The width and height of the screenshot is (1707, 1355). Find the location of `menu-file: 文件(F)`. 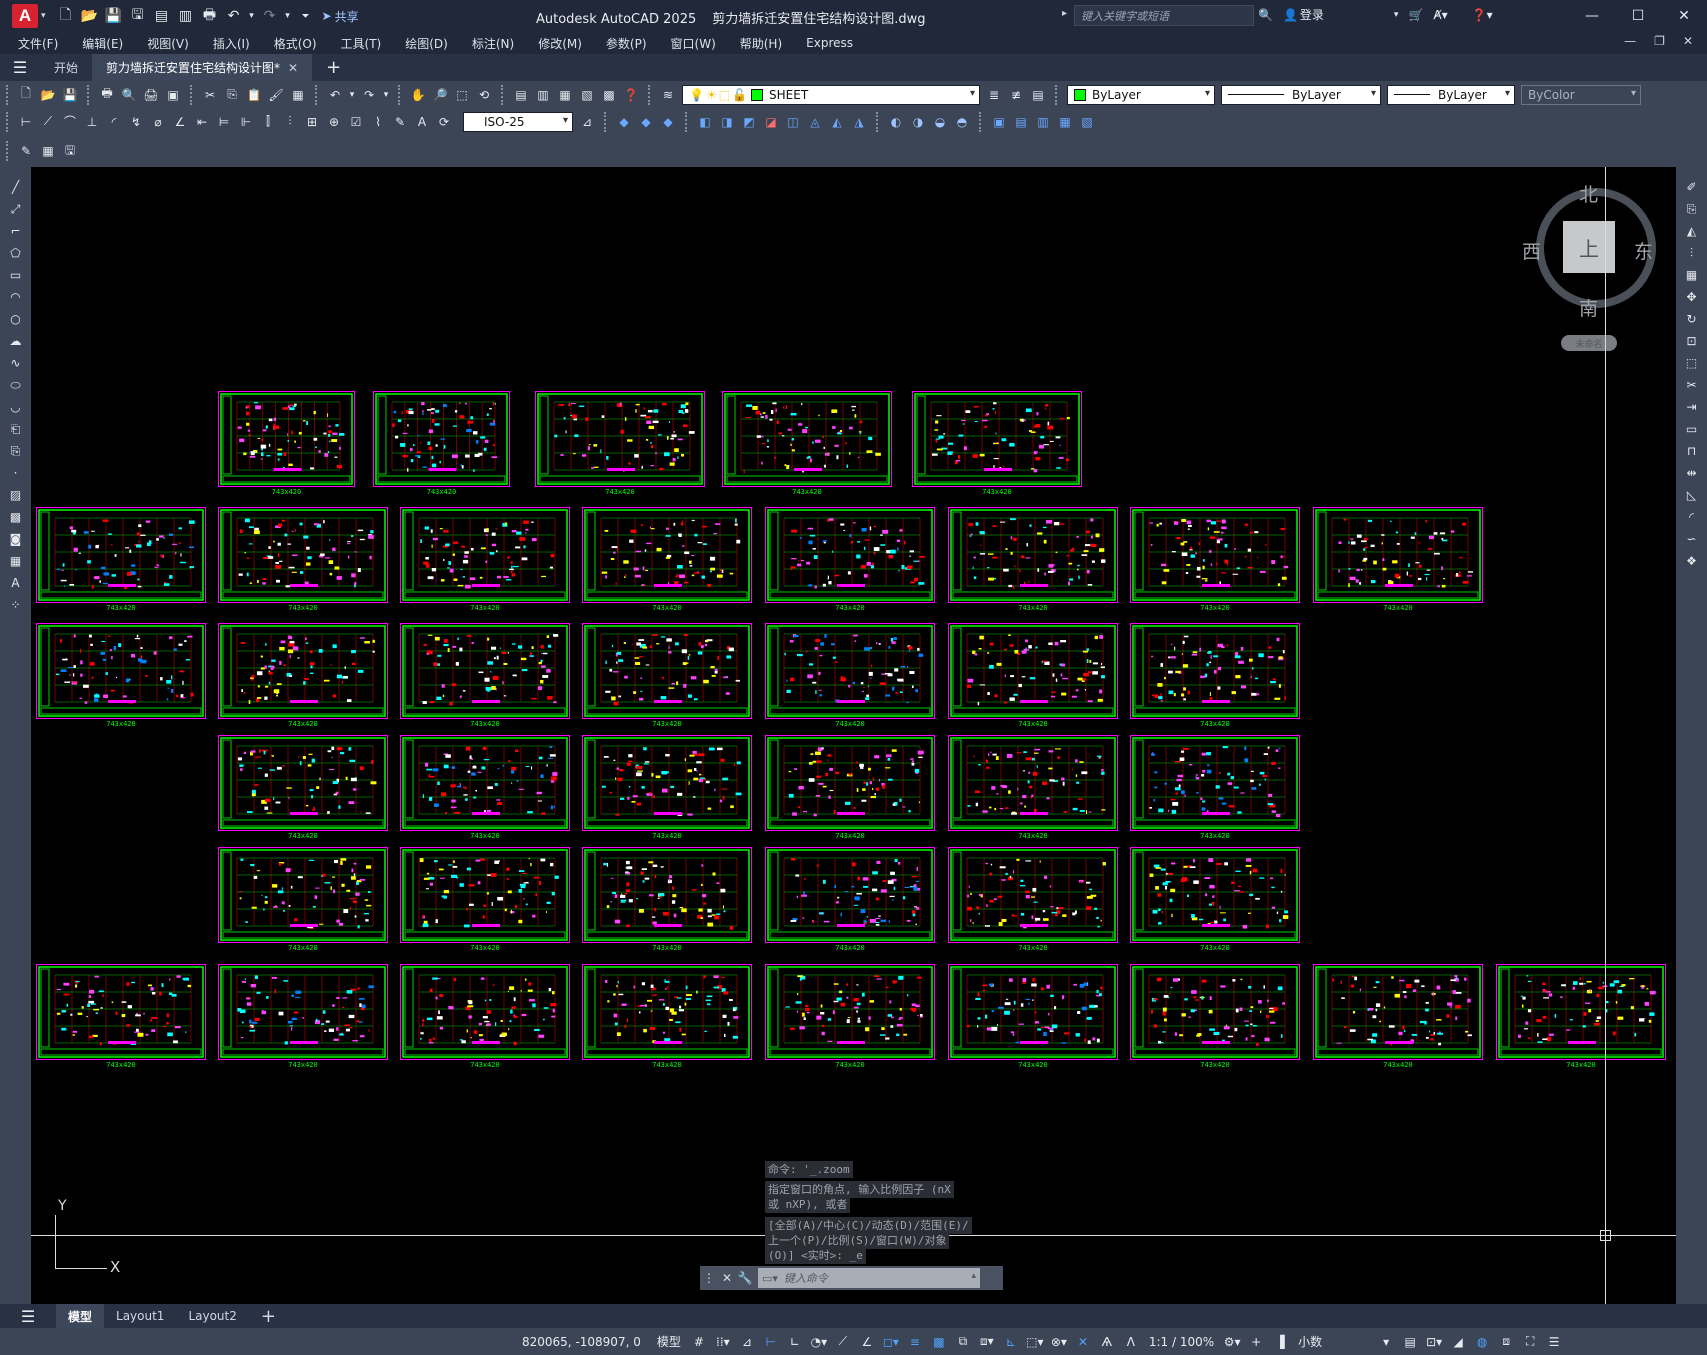

menu-file: 文件(F) is located at coordinates (38, 43).